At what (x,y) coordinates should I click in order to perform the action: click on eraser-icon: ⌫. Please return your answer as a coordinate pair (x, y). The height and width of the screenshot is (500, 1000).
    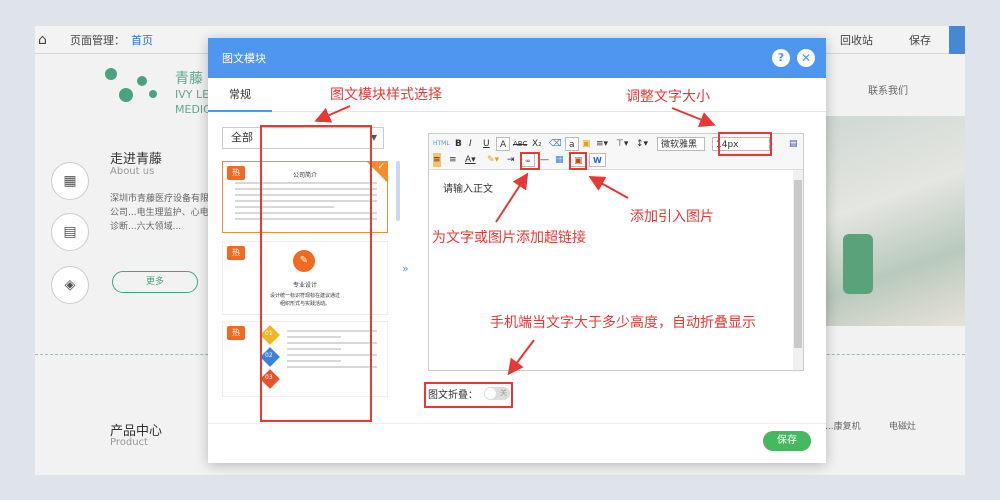
    Looking at the image, I should click on (555, 144).